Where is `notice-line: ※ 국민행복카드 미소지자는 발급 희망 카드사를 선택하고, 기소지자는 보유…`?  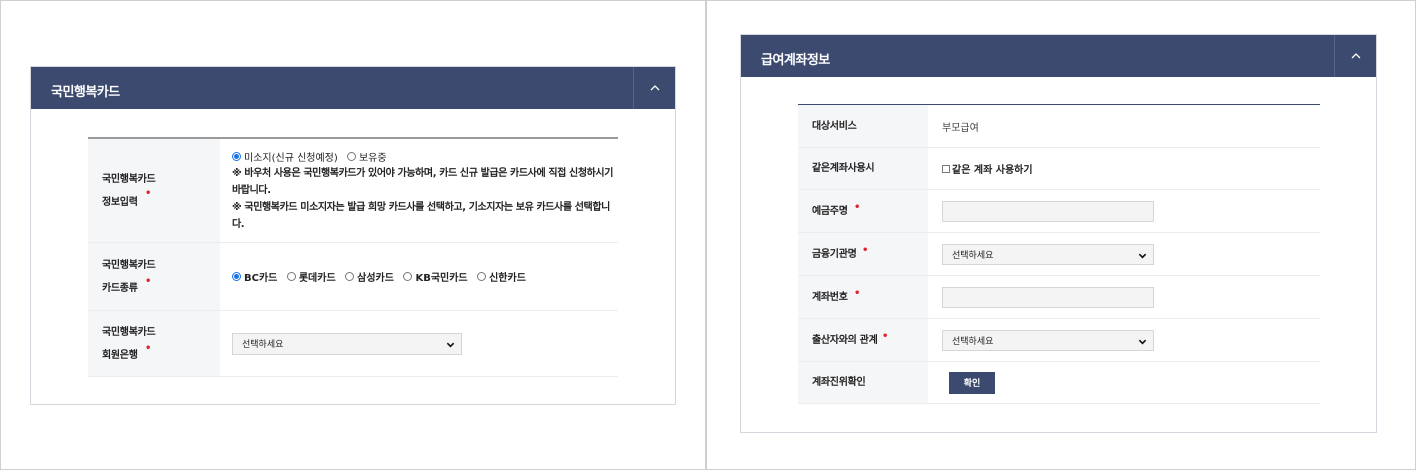
notice-line: ※ 국민행복카드 미소지자는 발급 희망 카드사를 선택하고, 기소지자는 보유… is located at coordinates (421, 207).